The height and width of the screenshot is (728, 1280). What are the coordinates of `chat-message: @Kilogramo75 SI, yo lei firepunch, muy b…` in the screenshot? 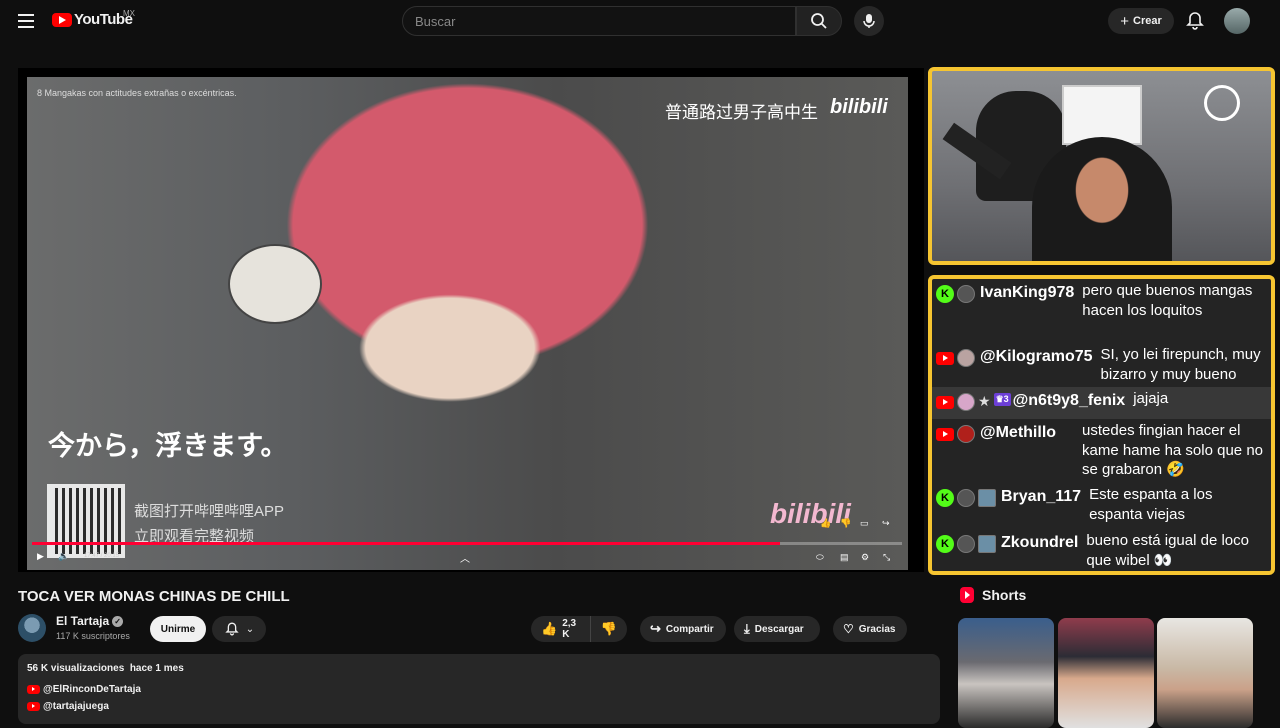 It's located at (1101, 365).